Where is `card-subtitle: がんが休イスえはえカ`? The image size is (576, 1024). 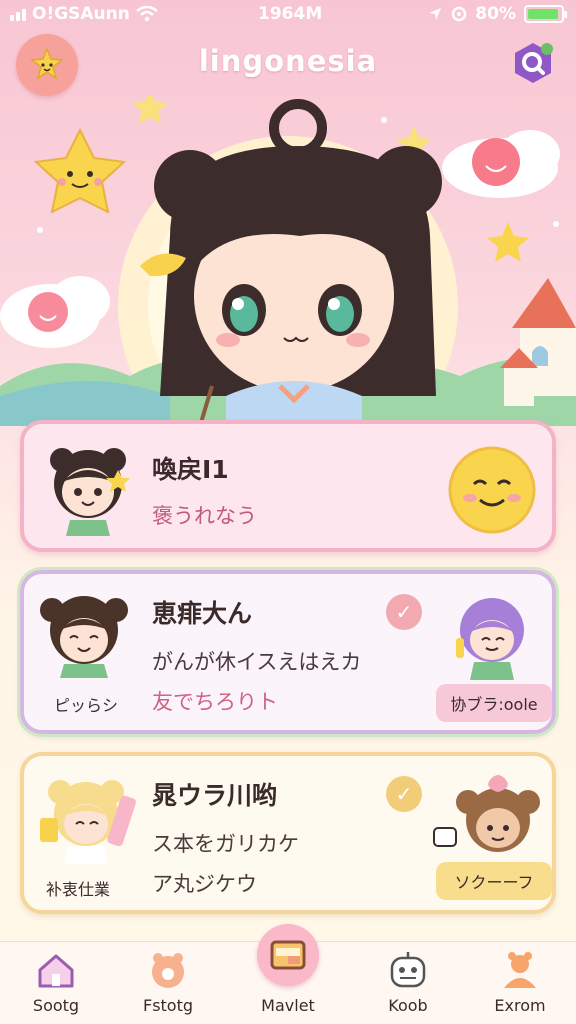 card-subtitle: がんが休イスえはえカ is located at coordinates (257, 662).